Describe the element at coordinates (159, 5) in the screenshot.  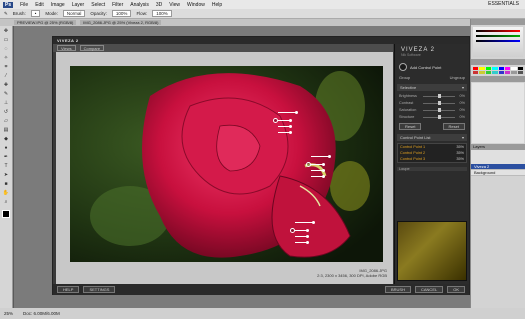
I see `menu-3d: 3D` at that location.